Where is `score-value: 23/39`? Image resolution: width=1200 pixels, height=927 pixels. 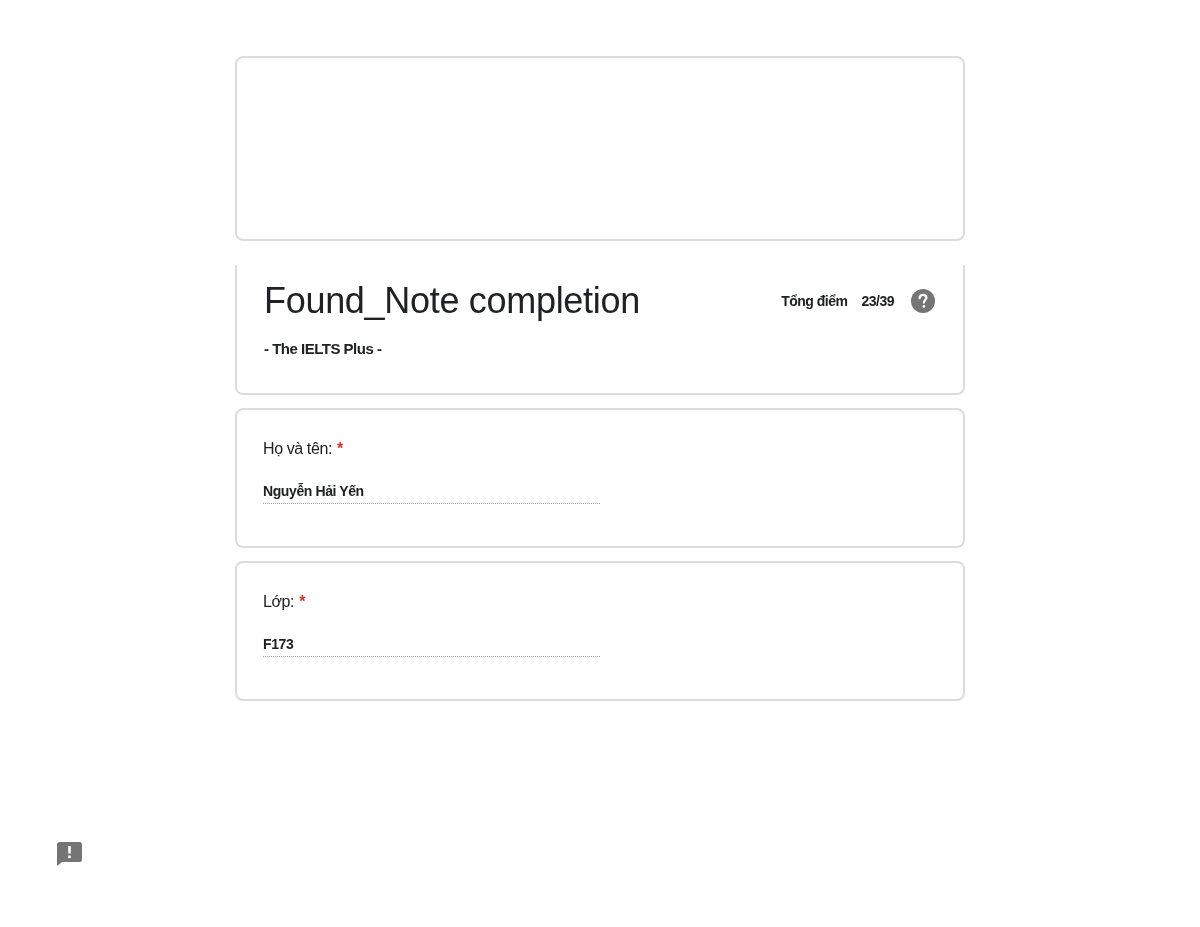 score-value: 23/39 is located at coordinates (877, 301).